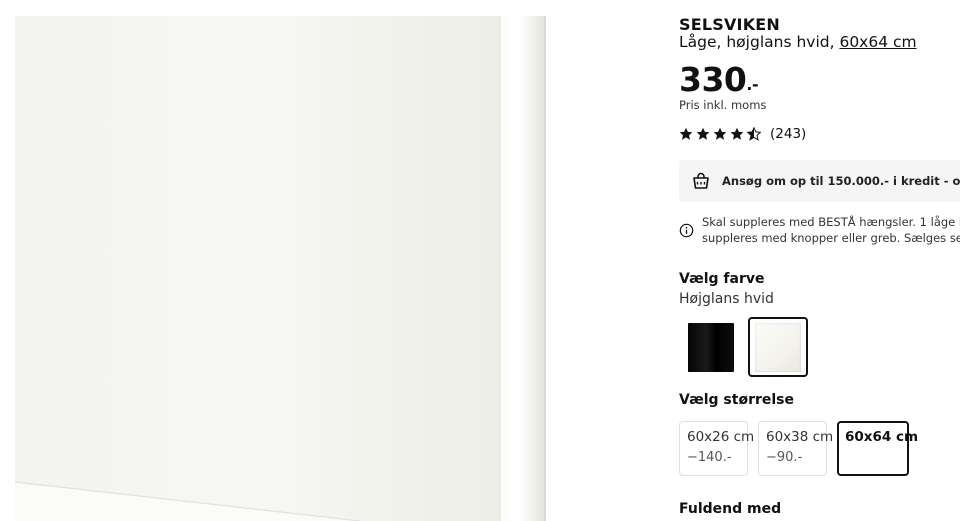 The width and height of the screenshot is (960, 521). What do you see at coordinates (752, 84) in the screenshot?
I see `price-suffix: .-` at bounding box center [752, 84].